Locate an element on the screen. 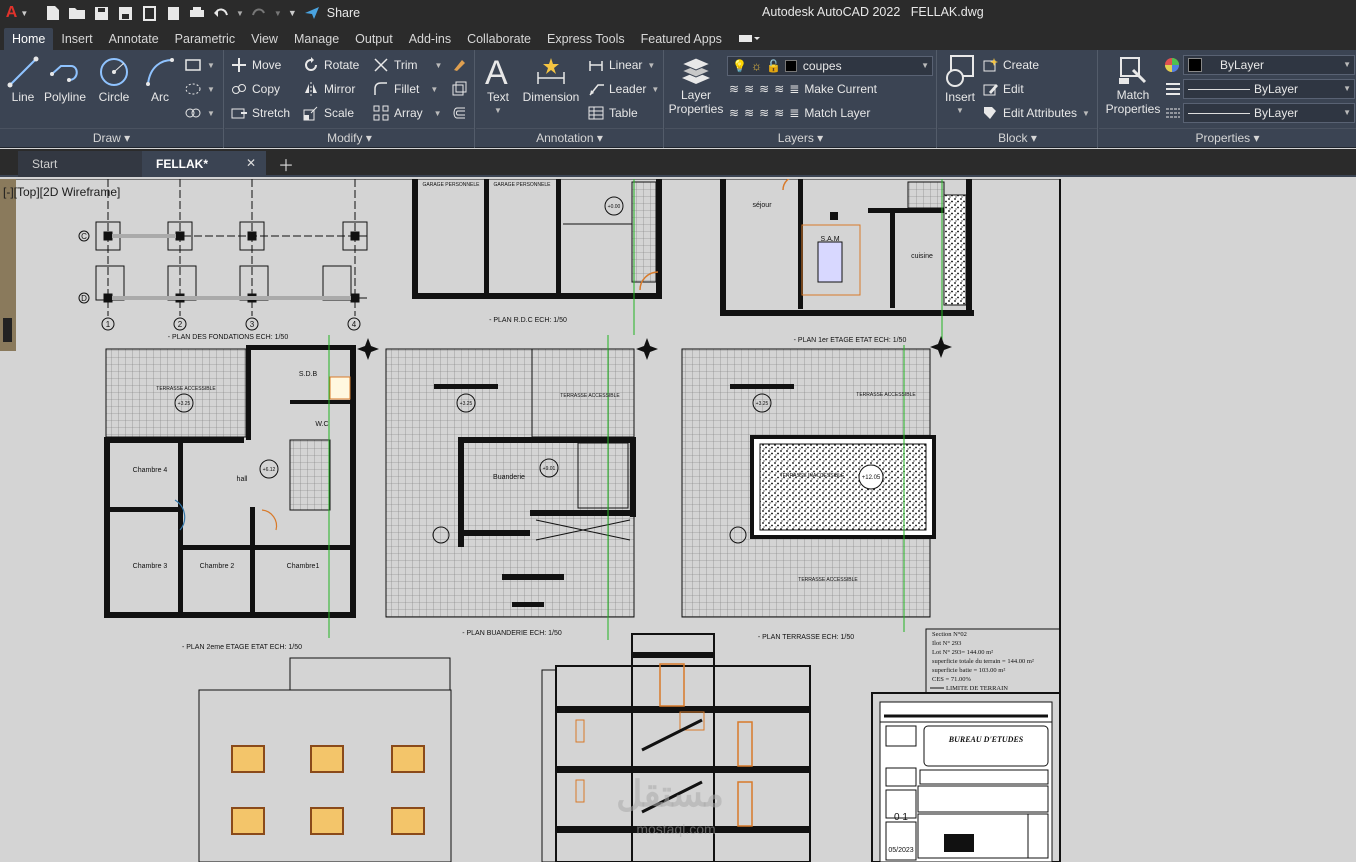 This screenshot has height=862, width=1356. linear-button: Linear ▼ is located at coordinates (621, 65).